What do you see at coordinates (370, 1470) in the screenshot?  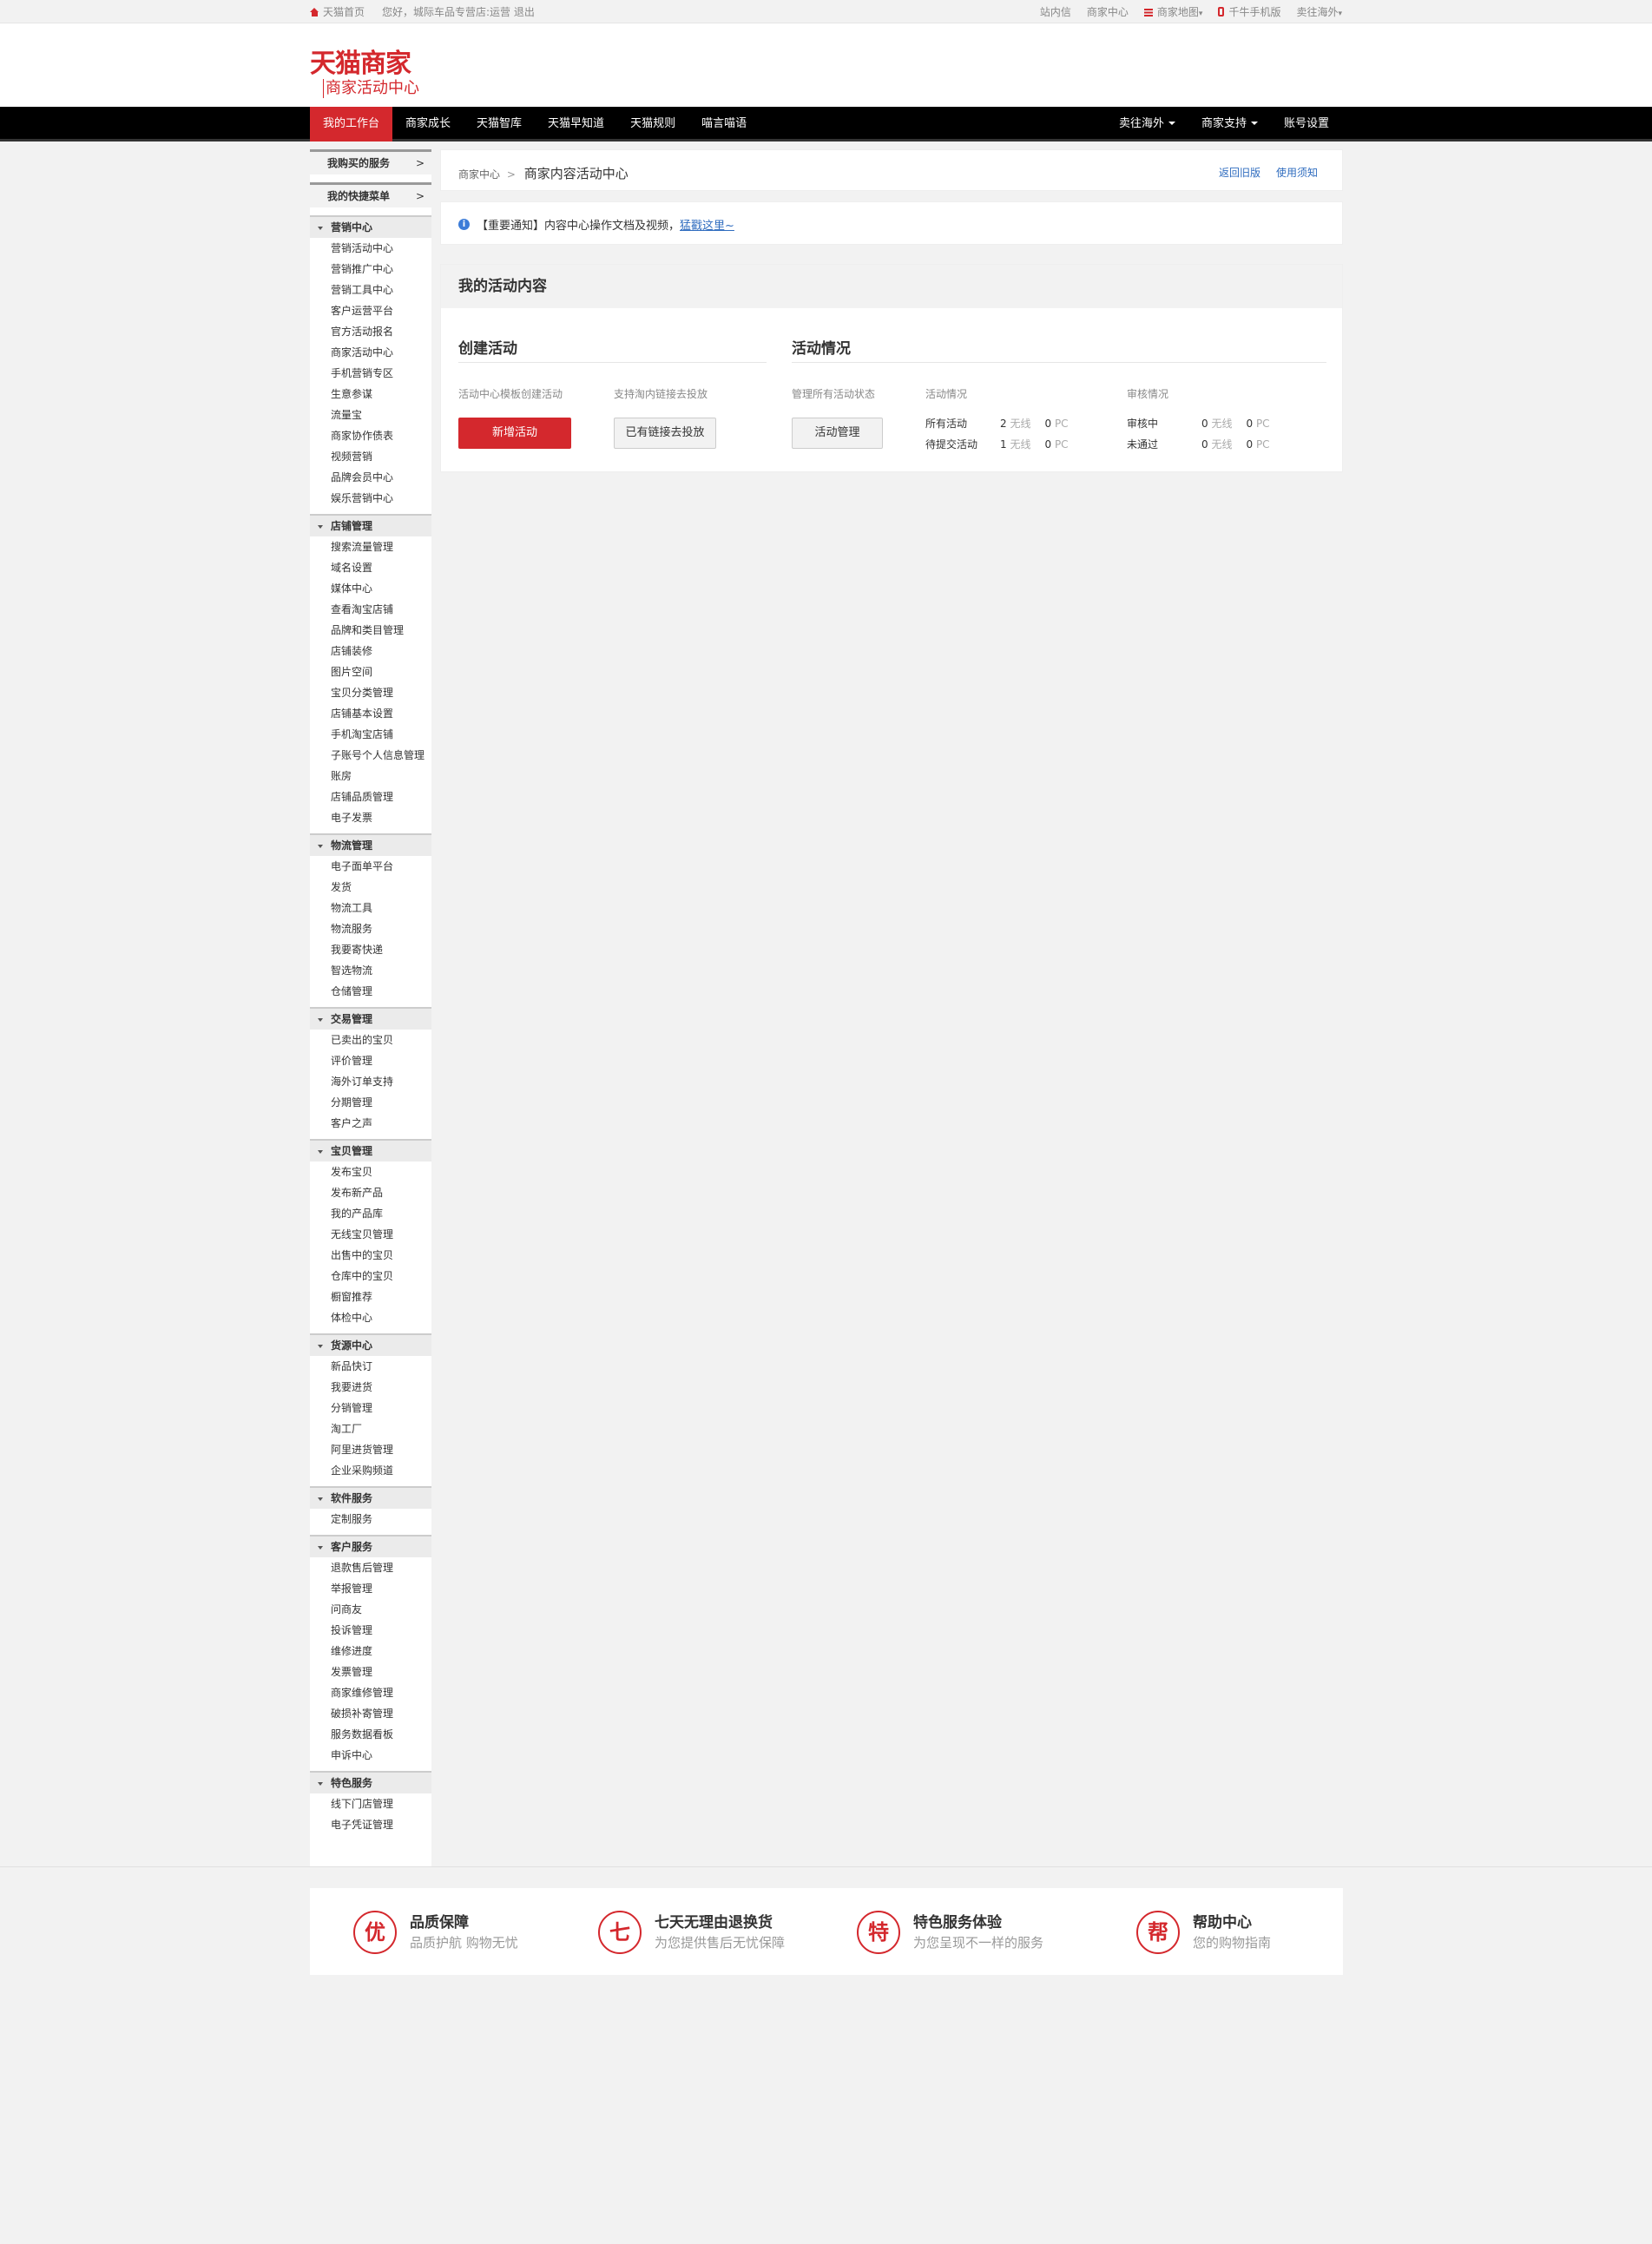 I see `sidebar-item: 企业采购频道` at bounding box center [370, 1470].